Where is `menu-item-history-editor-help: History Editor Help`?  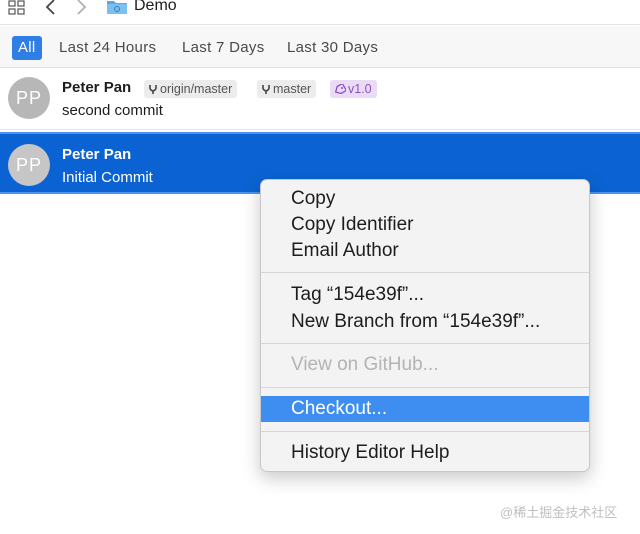
menu-item-history-editor-help: History Editor Help is located at coordinates (425, 453).